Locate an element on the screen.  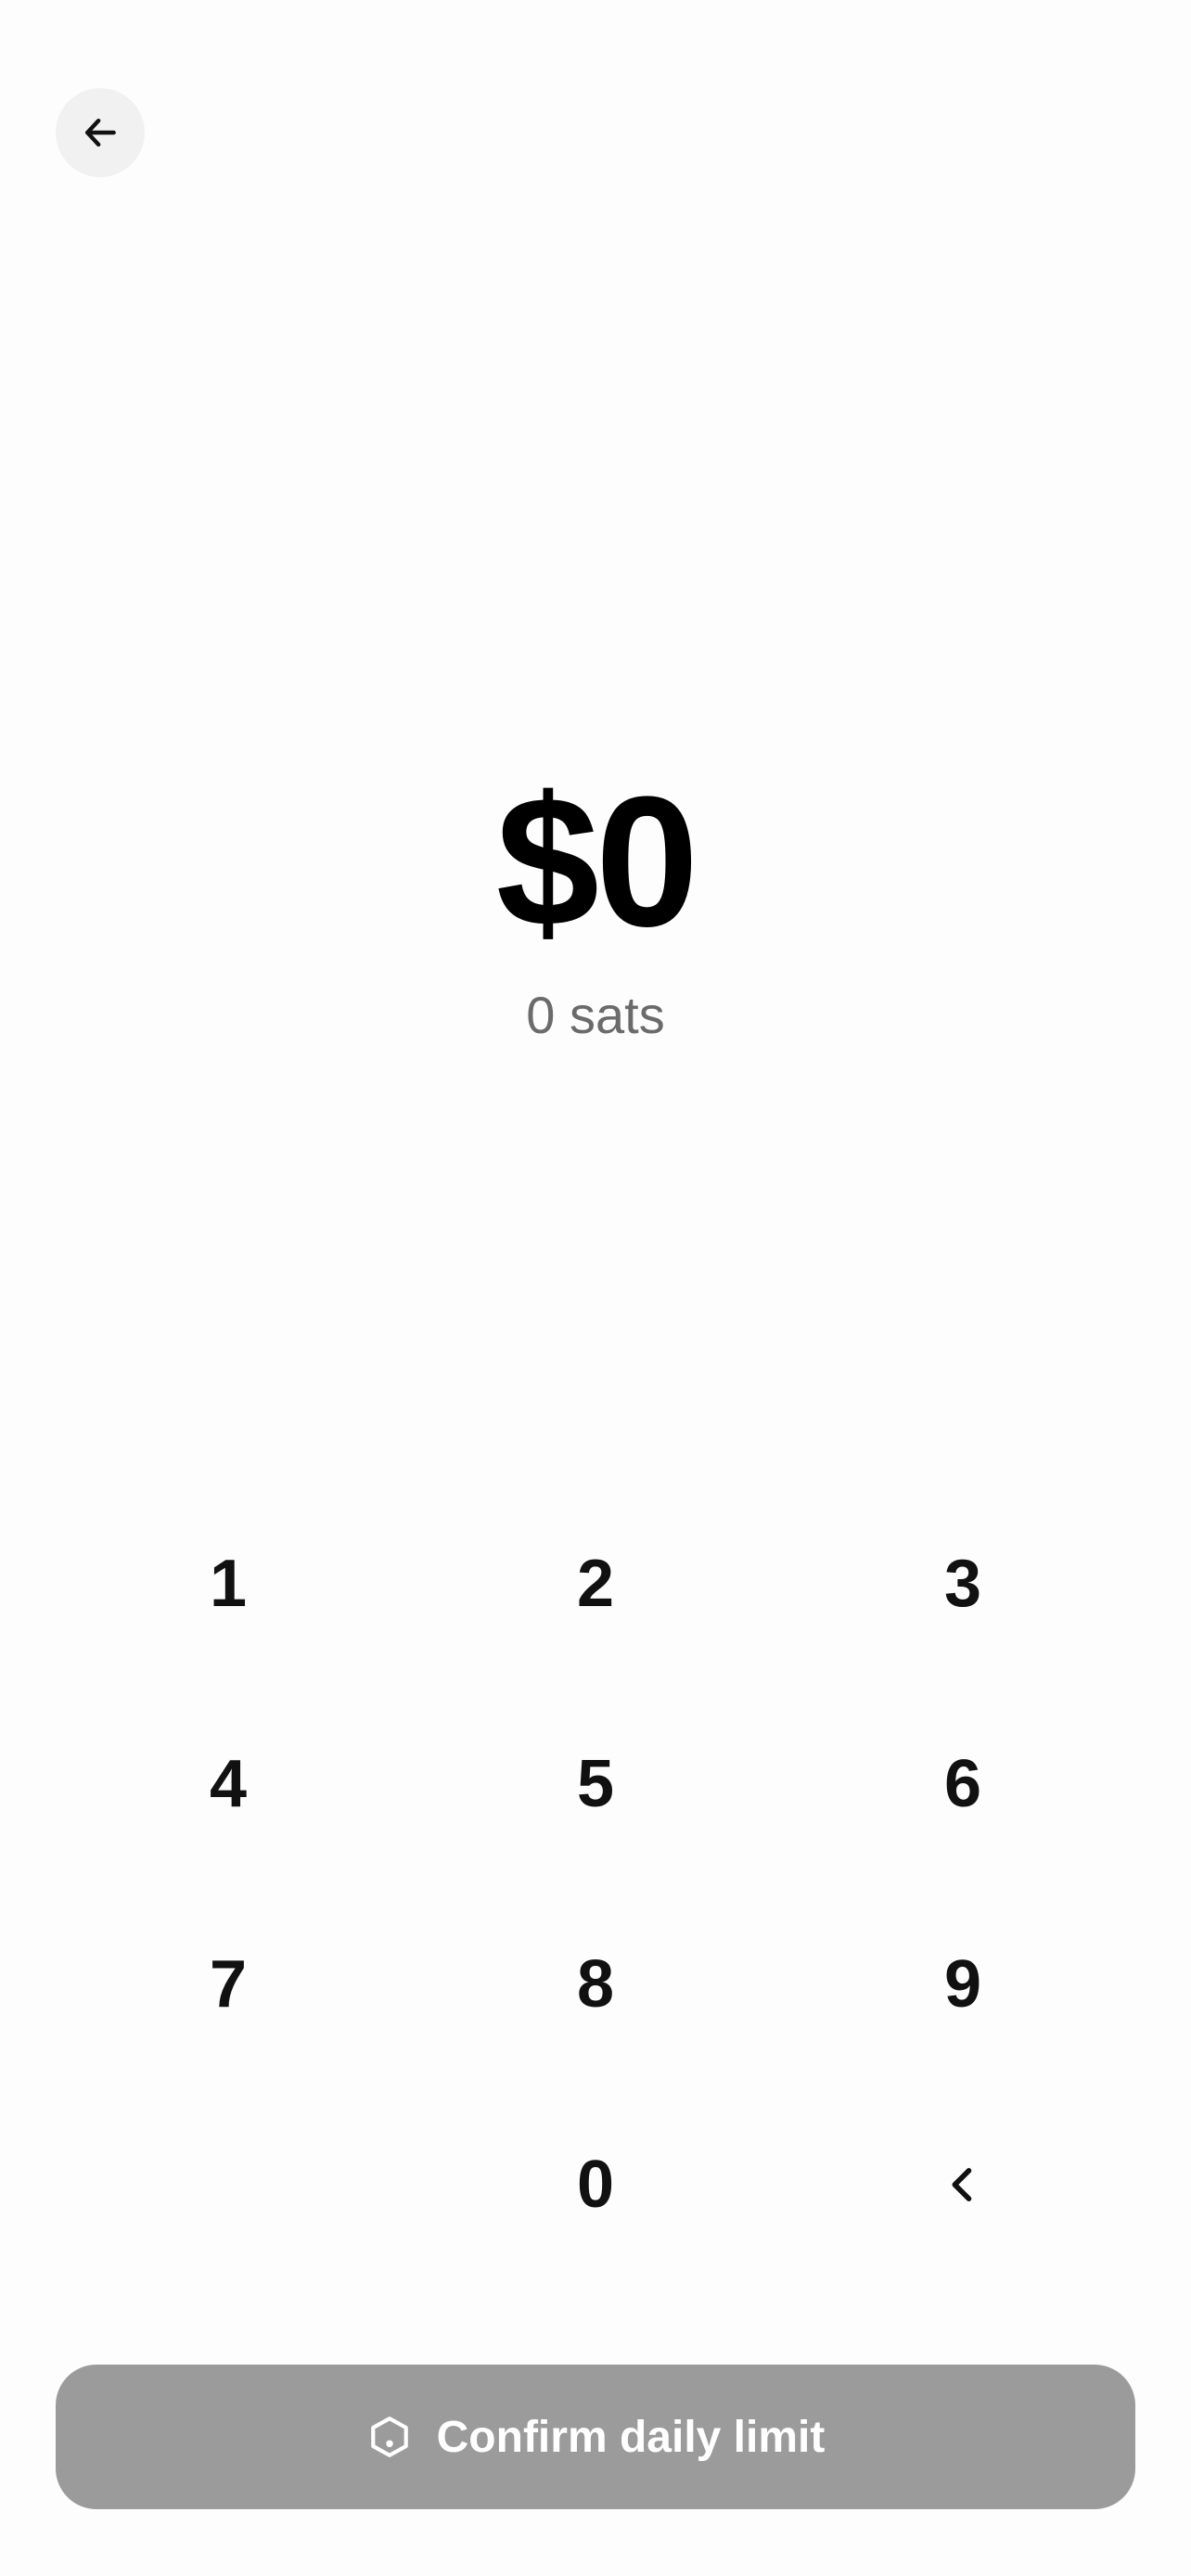
key-5: 5 is located at coordinates (595, 1784).